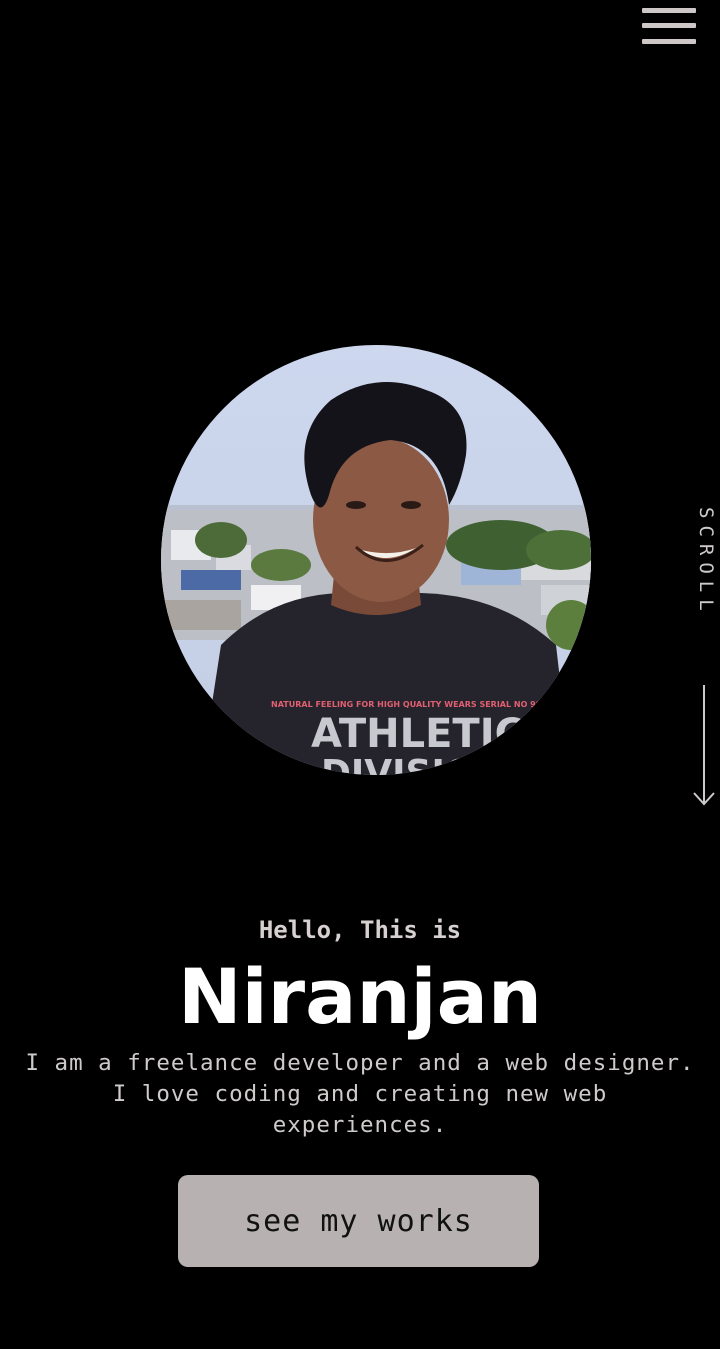 The width and height of the screenshot is (720, 1349). What do you see at coordinates (360, 930) in the screenshot?
I see `greeting-text: Hello, This is` at bounding box center [360, 930].